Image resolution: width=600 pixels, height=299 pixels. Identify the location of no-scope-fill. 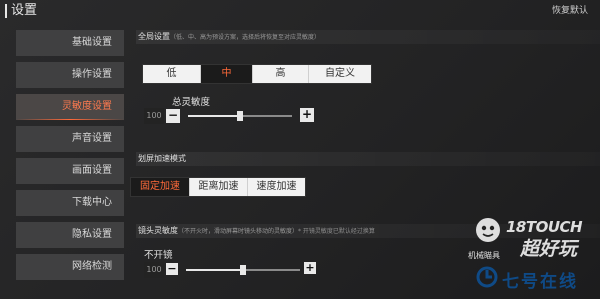
(214, 270).